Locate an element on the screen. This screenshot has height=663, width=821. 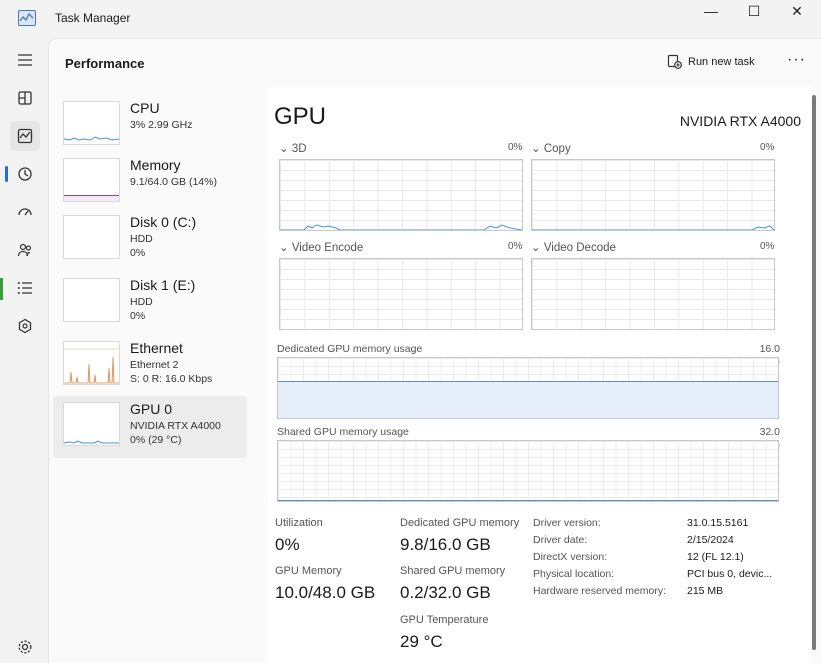
vertical-scrollbar is located at coordinates (814, 372).